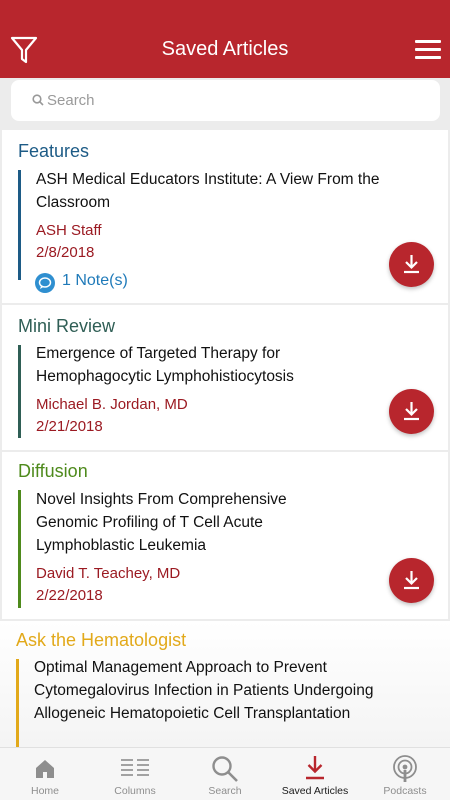 Image resolution: width=450 pixels, height=800 pixels. Describe the element at coordinates (405, 791) in the screenshot. I see `tab-label: Podcasts` at that location.